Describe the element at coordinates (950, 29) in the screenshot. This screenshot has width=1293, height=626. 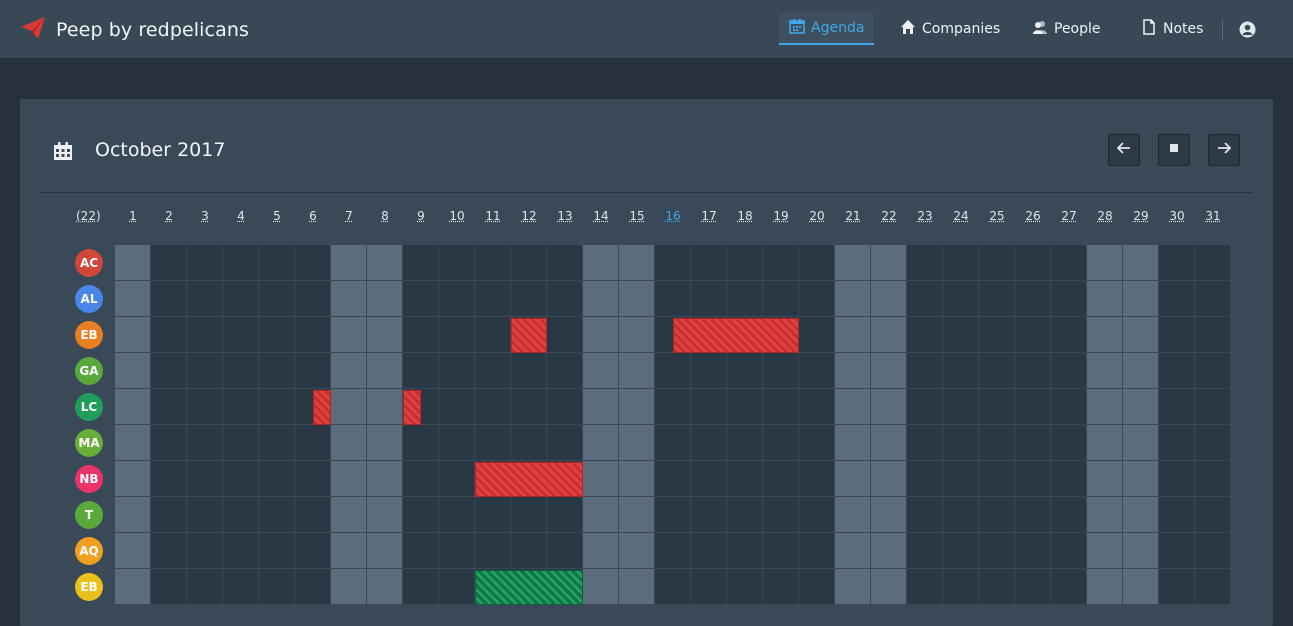
I see `nav-companies: Companies` at that location.